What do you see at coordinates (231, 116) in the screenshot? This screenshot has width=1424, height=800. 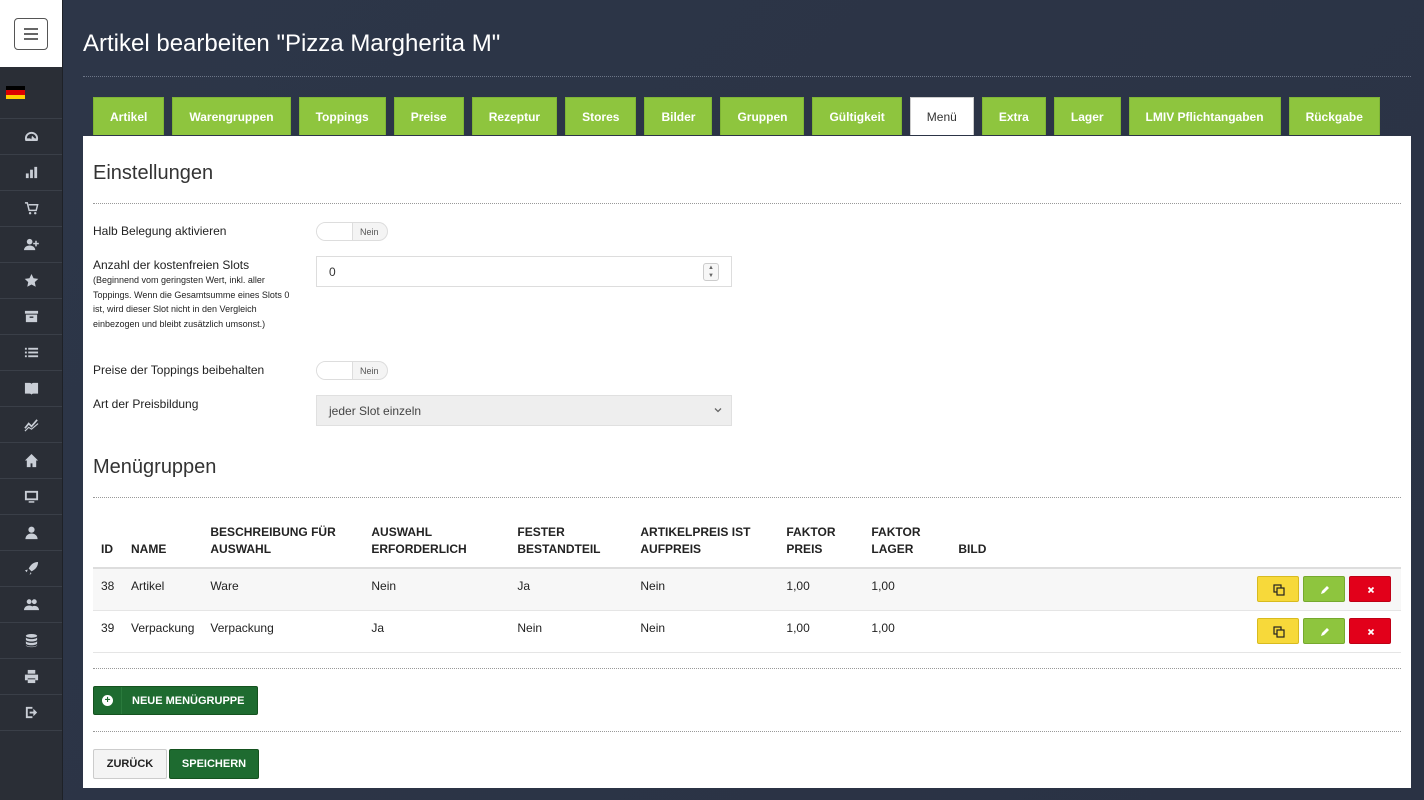 I see `tab-warengruppen: Warengruppen` at bounding box center [231, 116].